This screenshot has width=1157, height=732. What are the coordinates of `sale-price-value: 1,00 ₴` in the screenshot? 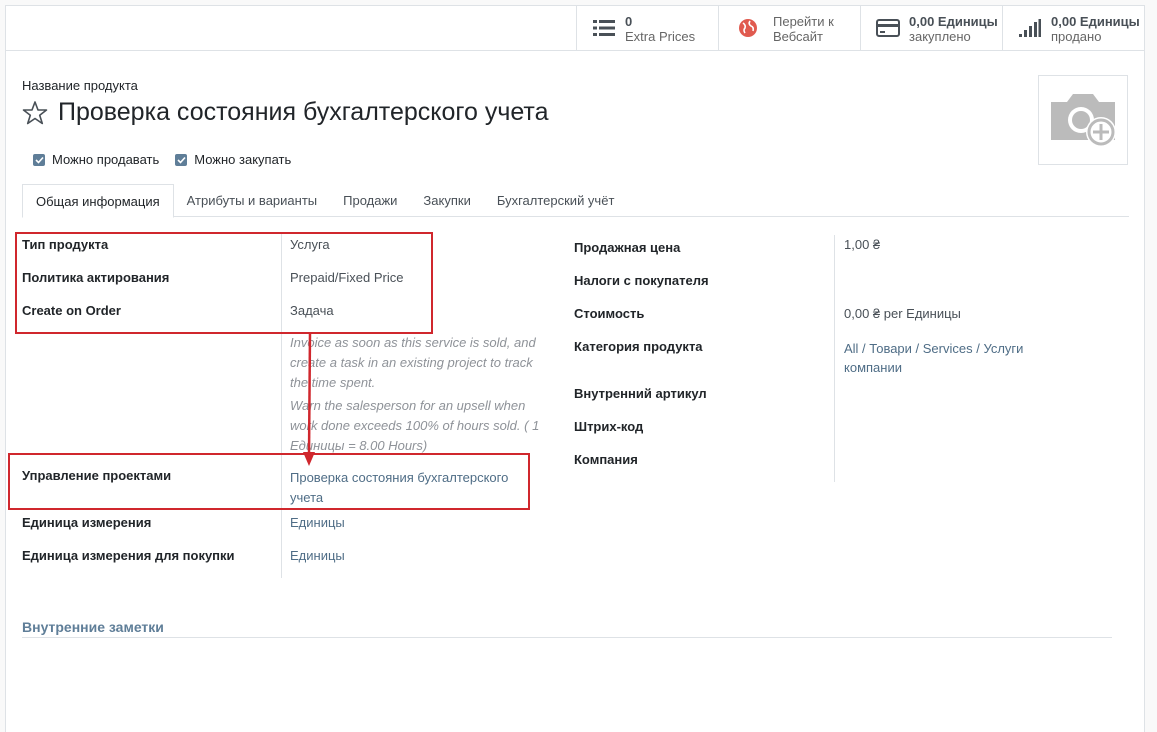 It's located at (862, 244).